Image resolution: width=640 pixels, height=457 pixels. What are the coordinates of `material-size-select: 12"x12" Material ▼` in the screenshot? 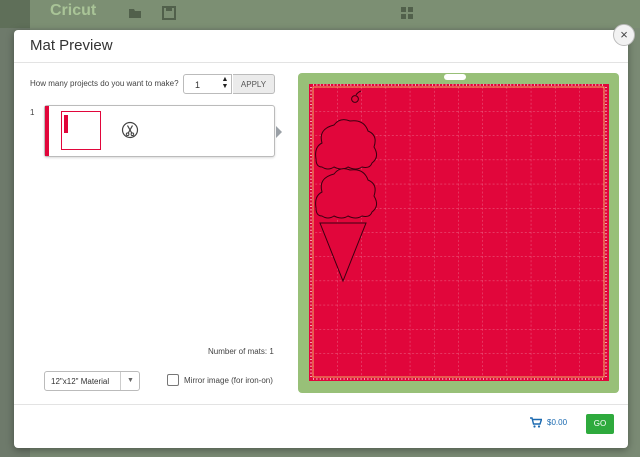 It's located at (92, 381).